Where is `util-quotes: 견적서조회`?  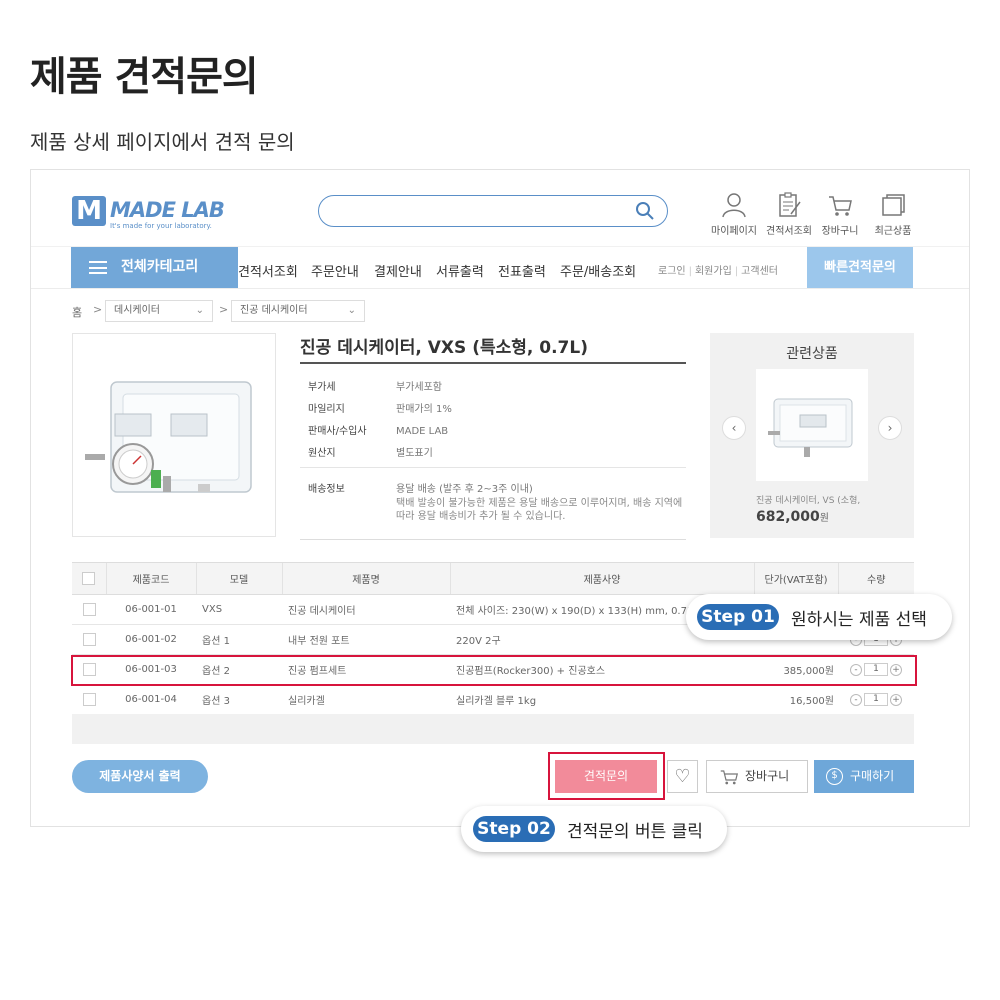
util-quotes: 견적서조회 is located at coordinates (789, 214).